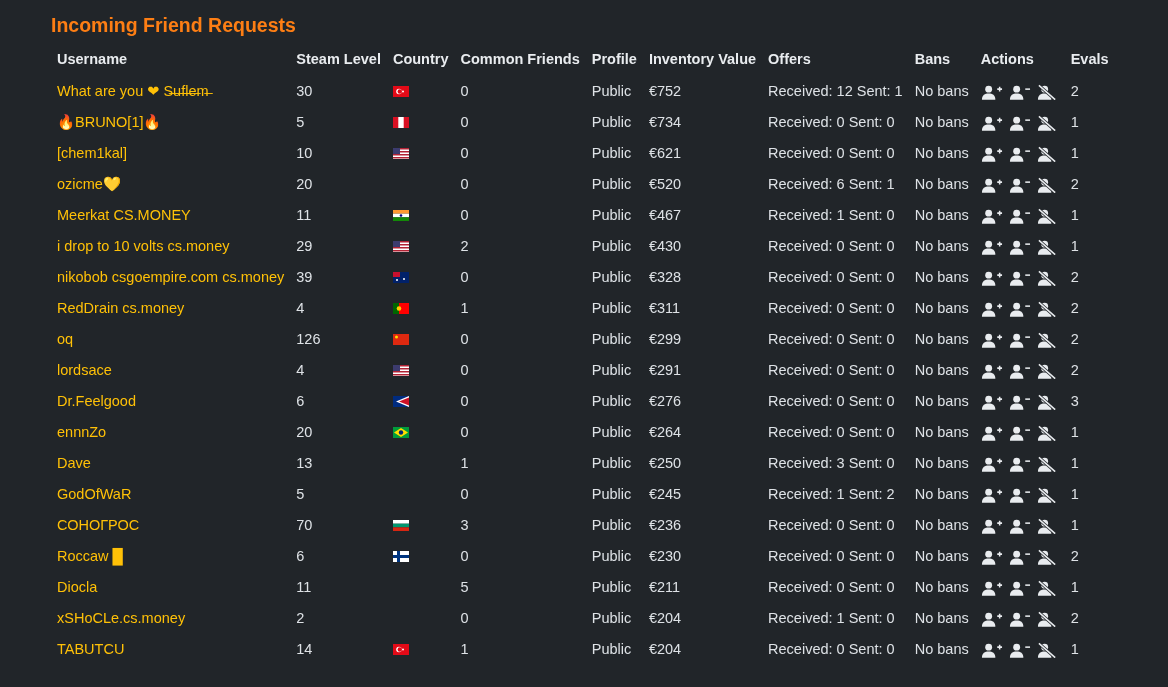 Image resolution: width=1168 pixels, height=687 pixels. What do you see at coordinates (171, 276) in the screenshot?
I see `username-link: nikobob csgoempire.com cs.money` at bounding box center [171, 276].